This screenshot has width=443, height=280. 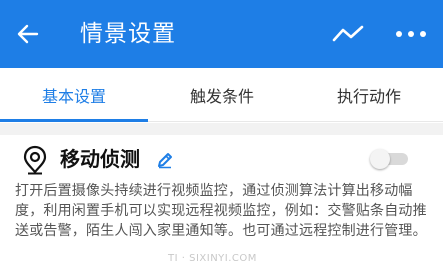 I want to click on trend-icon, so click(x=348, y=33).